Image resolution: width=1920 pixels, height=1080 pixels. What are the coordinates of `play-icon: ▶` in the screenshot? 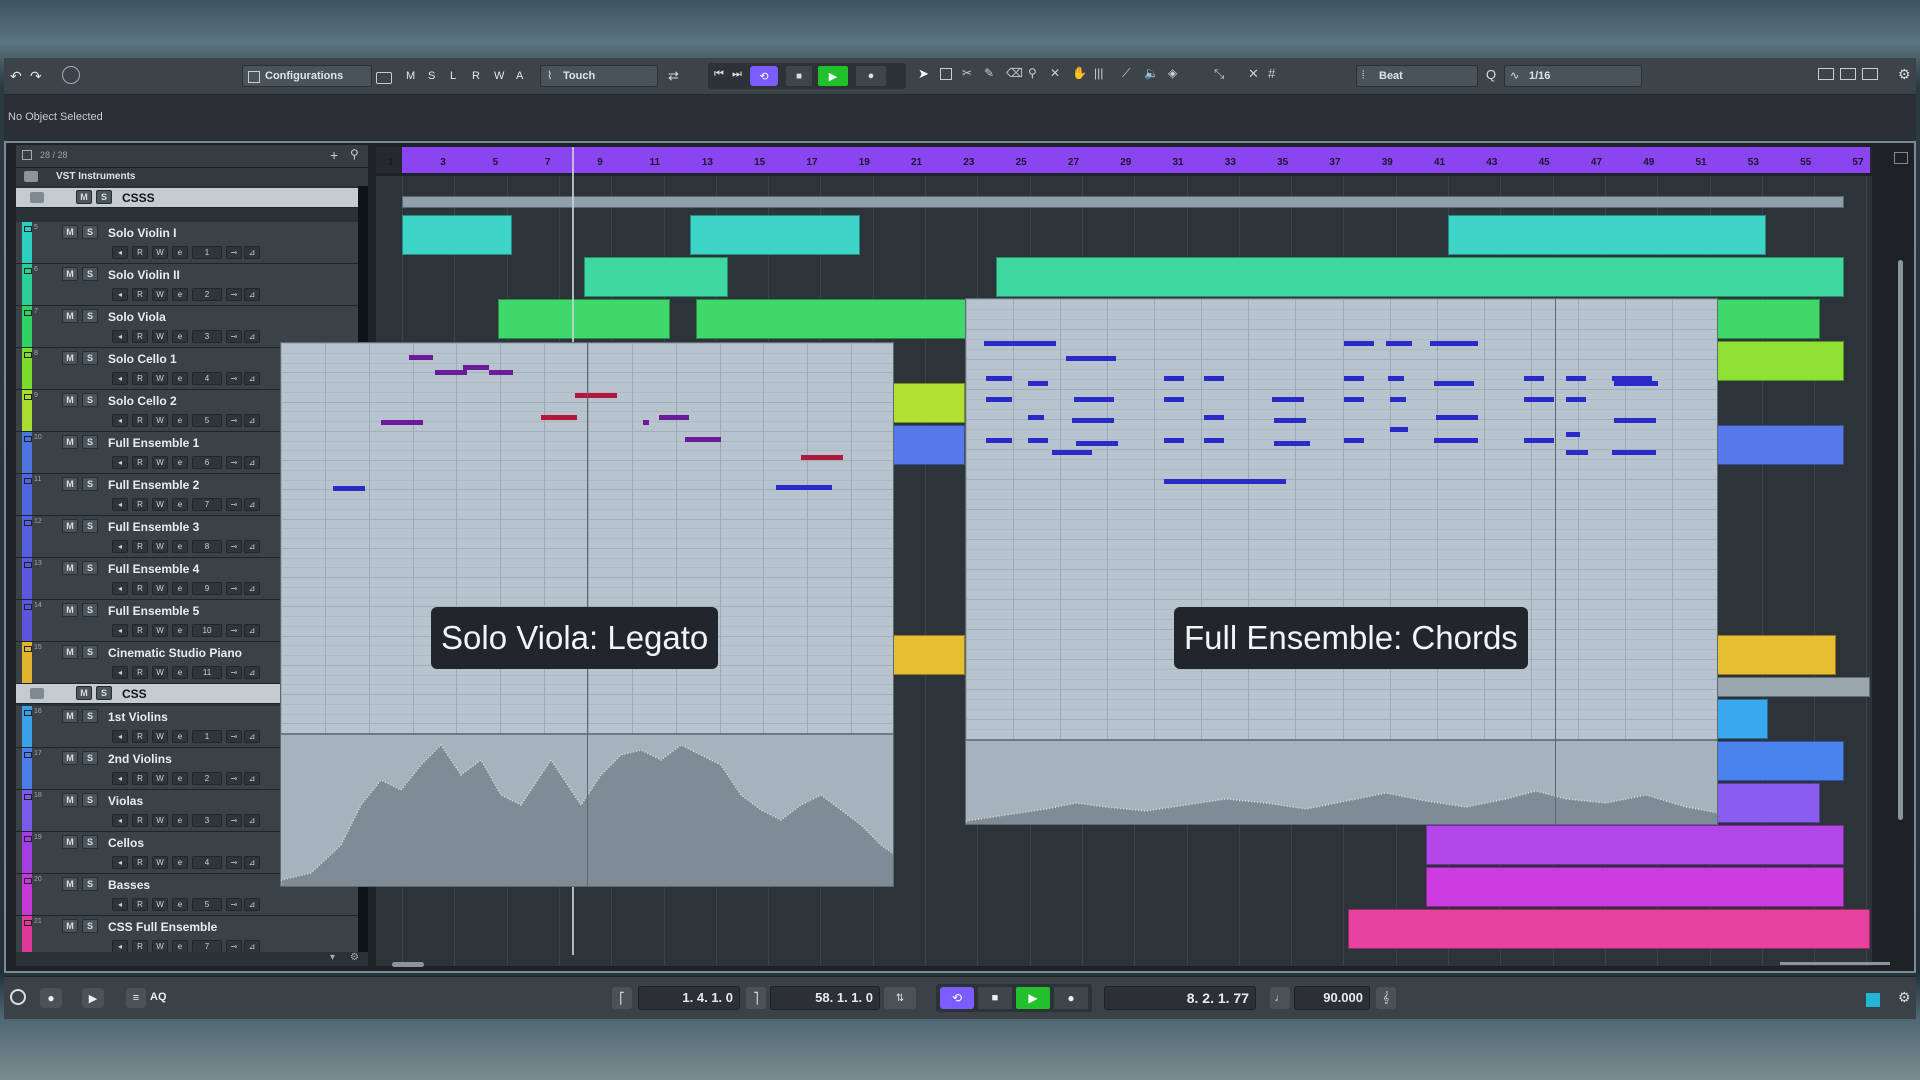 It's located at (833, 76).